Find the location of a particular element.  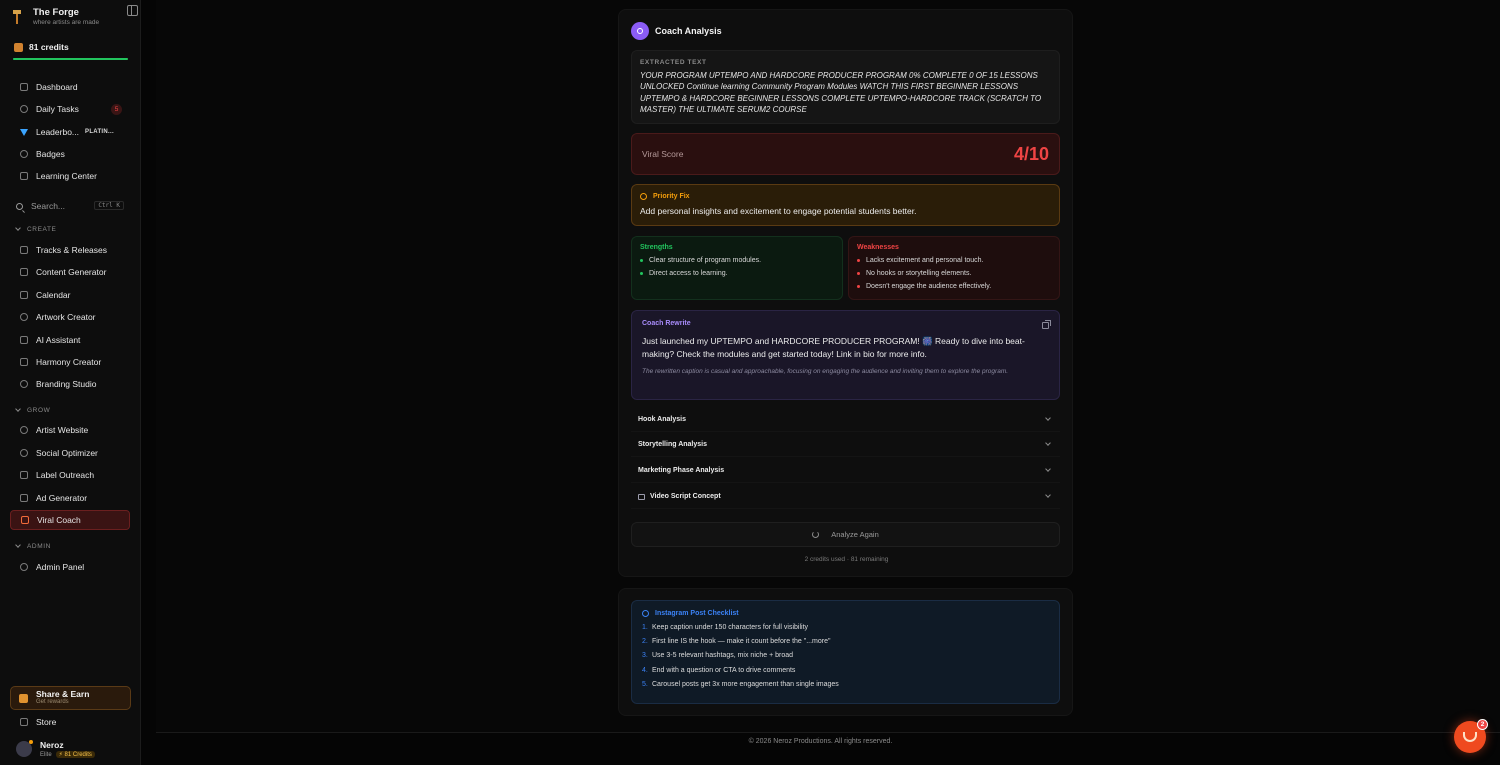

accordion-video-script-concept: Video Script Concept is located at coordinates (845, 497).